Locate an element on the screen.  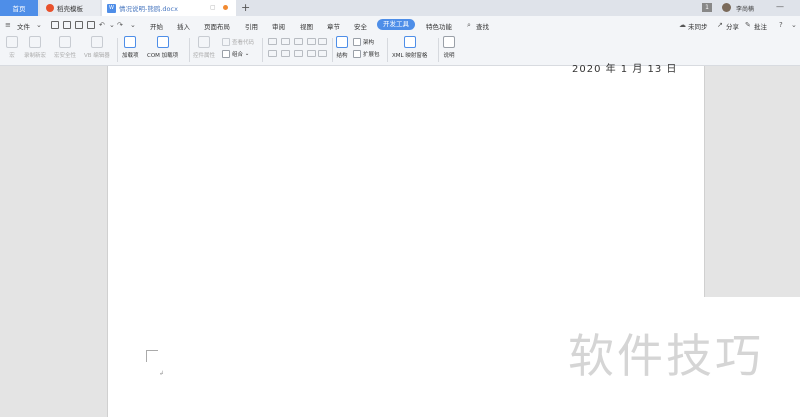
addins-button: 加载项 is located at coordinates (130, 47).